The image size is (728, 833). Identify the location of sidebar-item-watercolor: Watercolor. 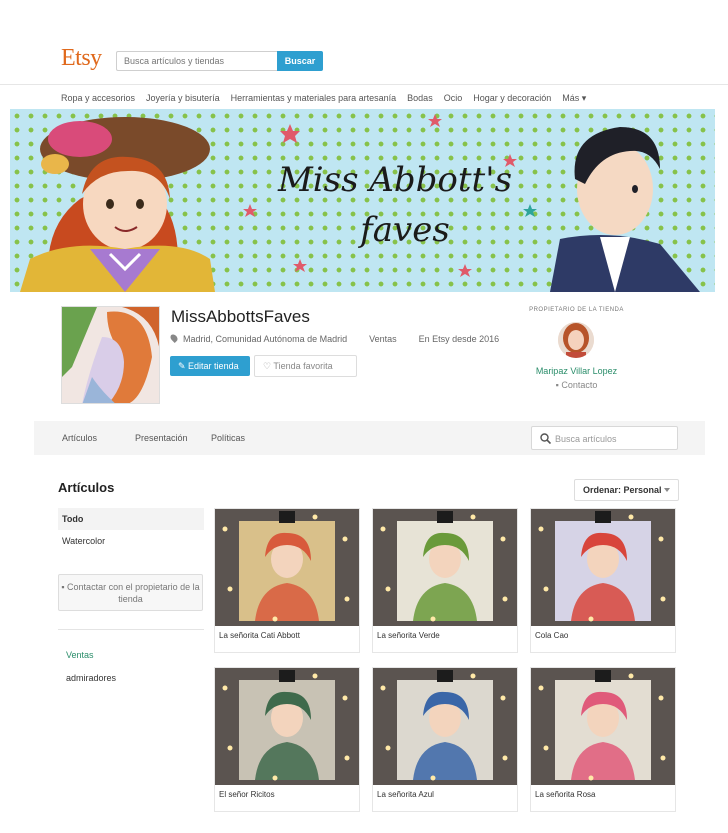
(131, 541).